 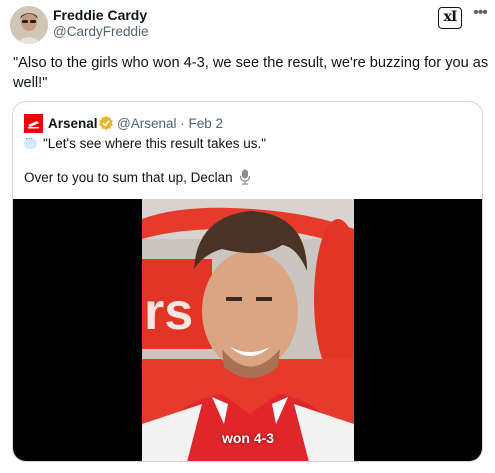 What do you see at coordinates (101, 31) in the screenshot?
I see `author-handle: @CardyFreddie` at bounding box center [101, 31].